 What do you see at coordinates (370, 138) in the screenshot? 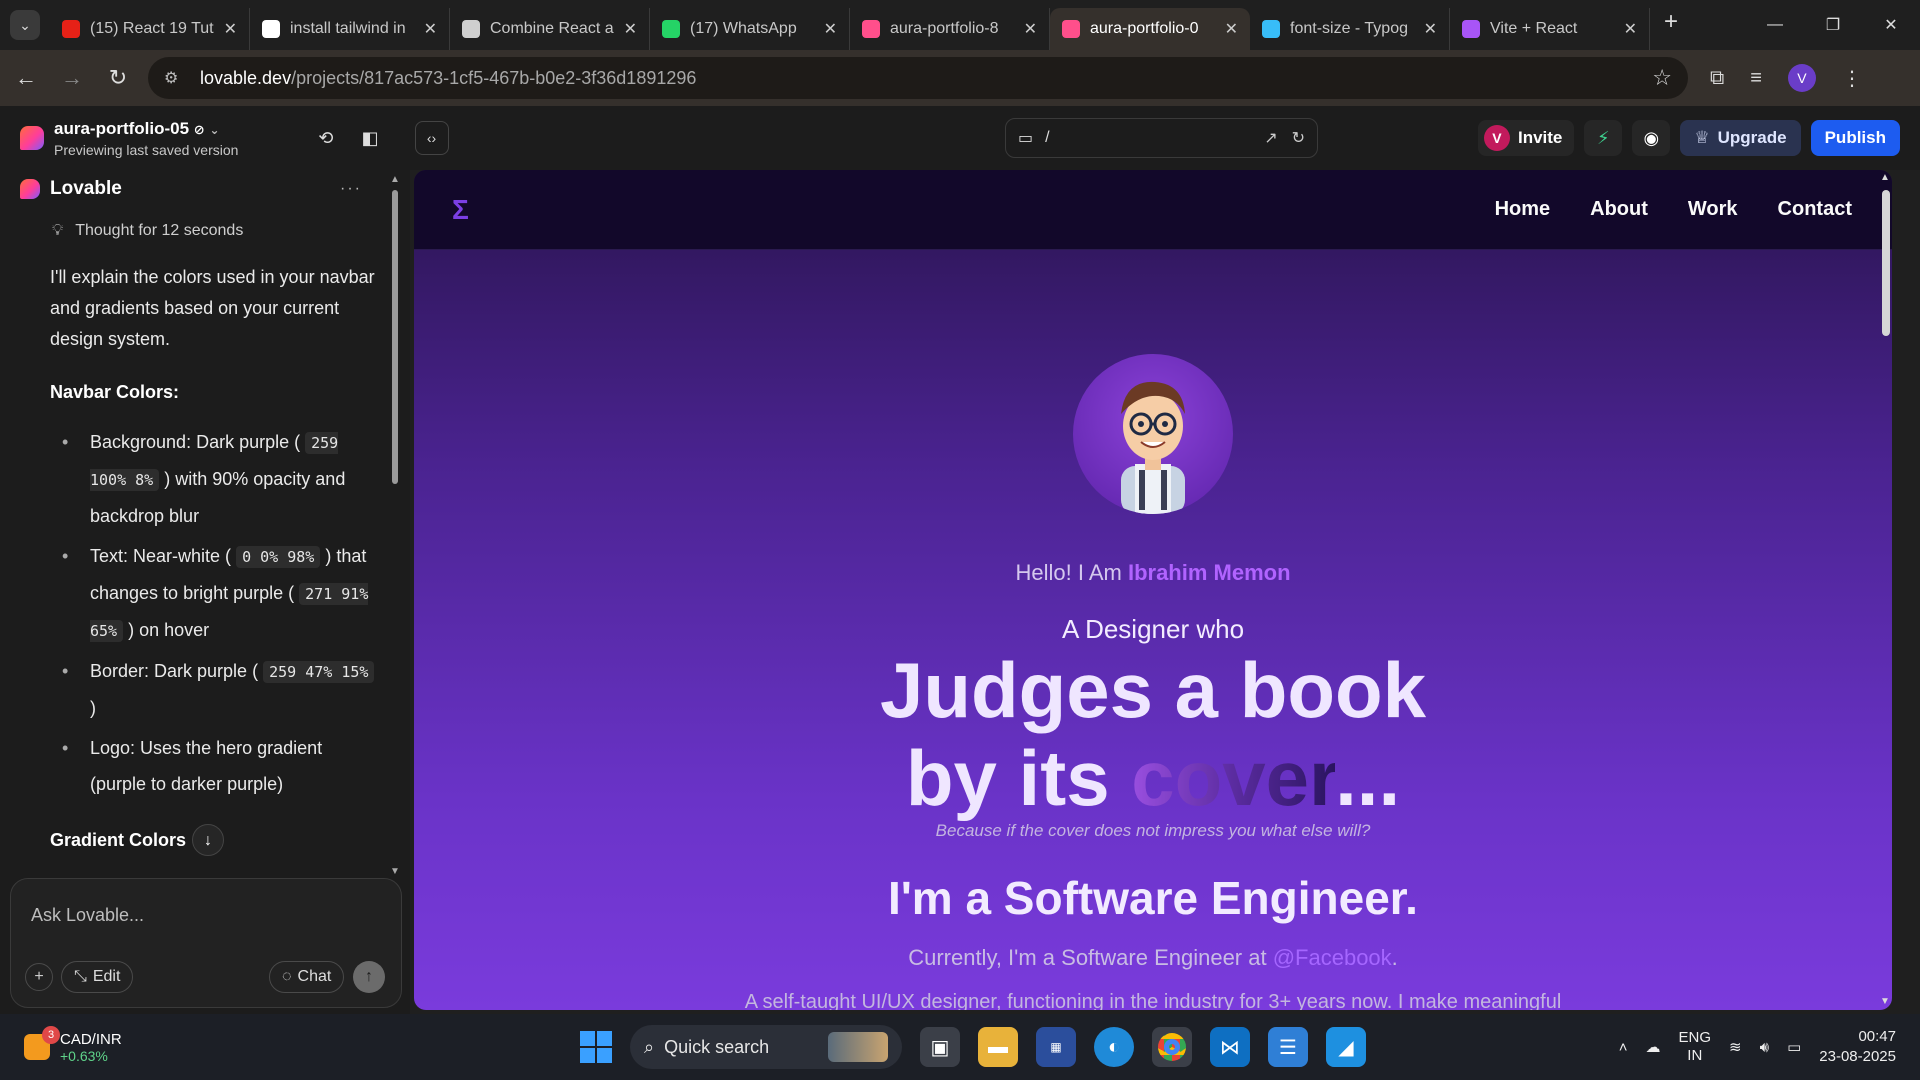
I see `sidebar-toggle-icon: ◧` at bounding box center [370, 138].